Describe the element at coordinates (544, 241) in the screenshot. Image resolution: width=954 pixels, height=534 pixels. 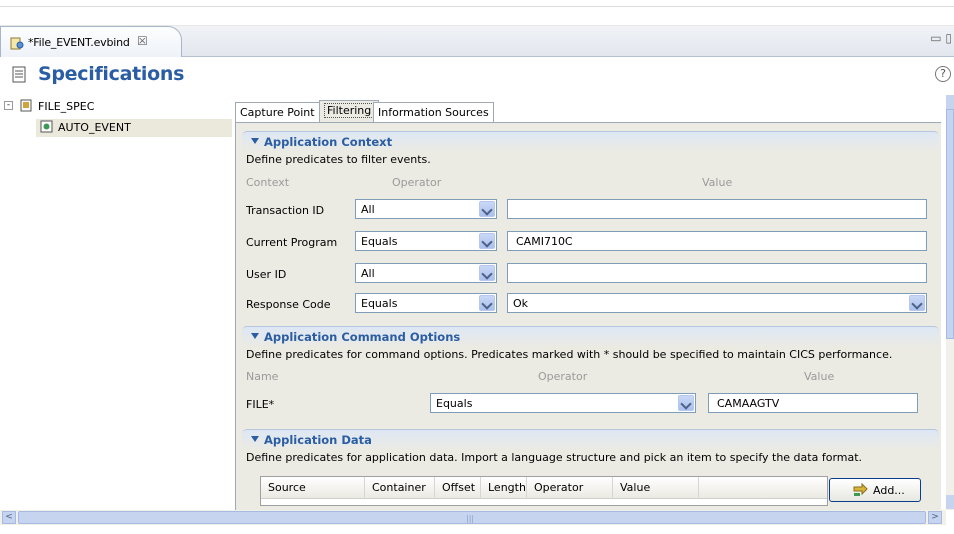
I see `field-value: CAMI710C` at that location.